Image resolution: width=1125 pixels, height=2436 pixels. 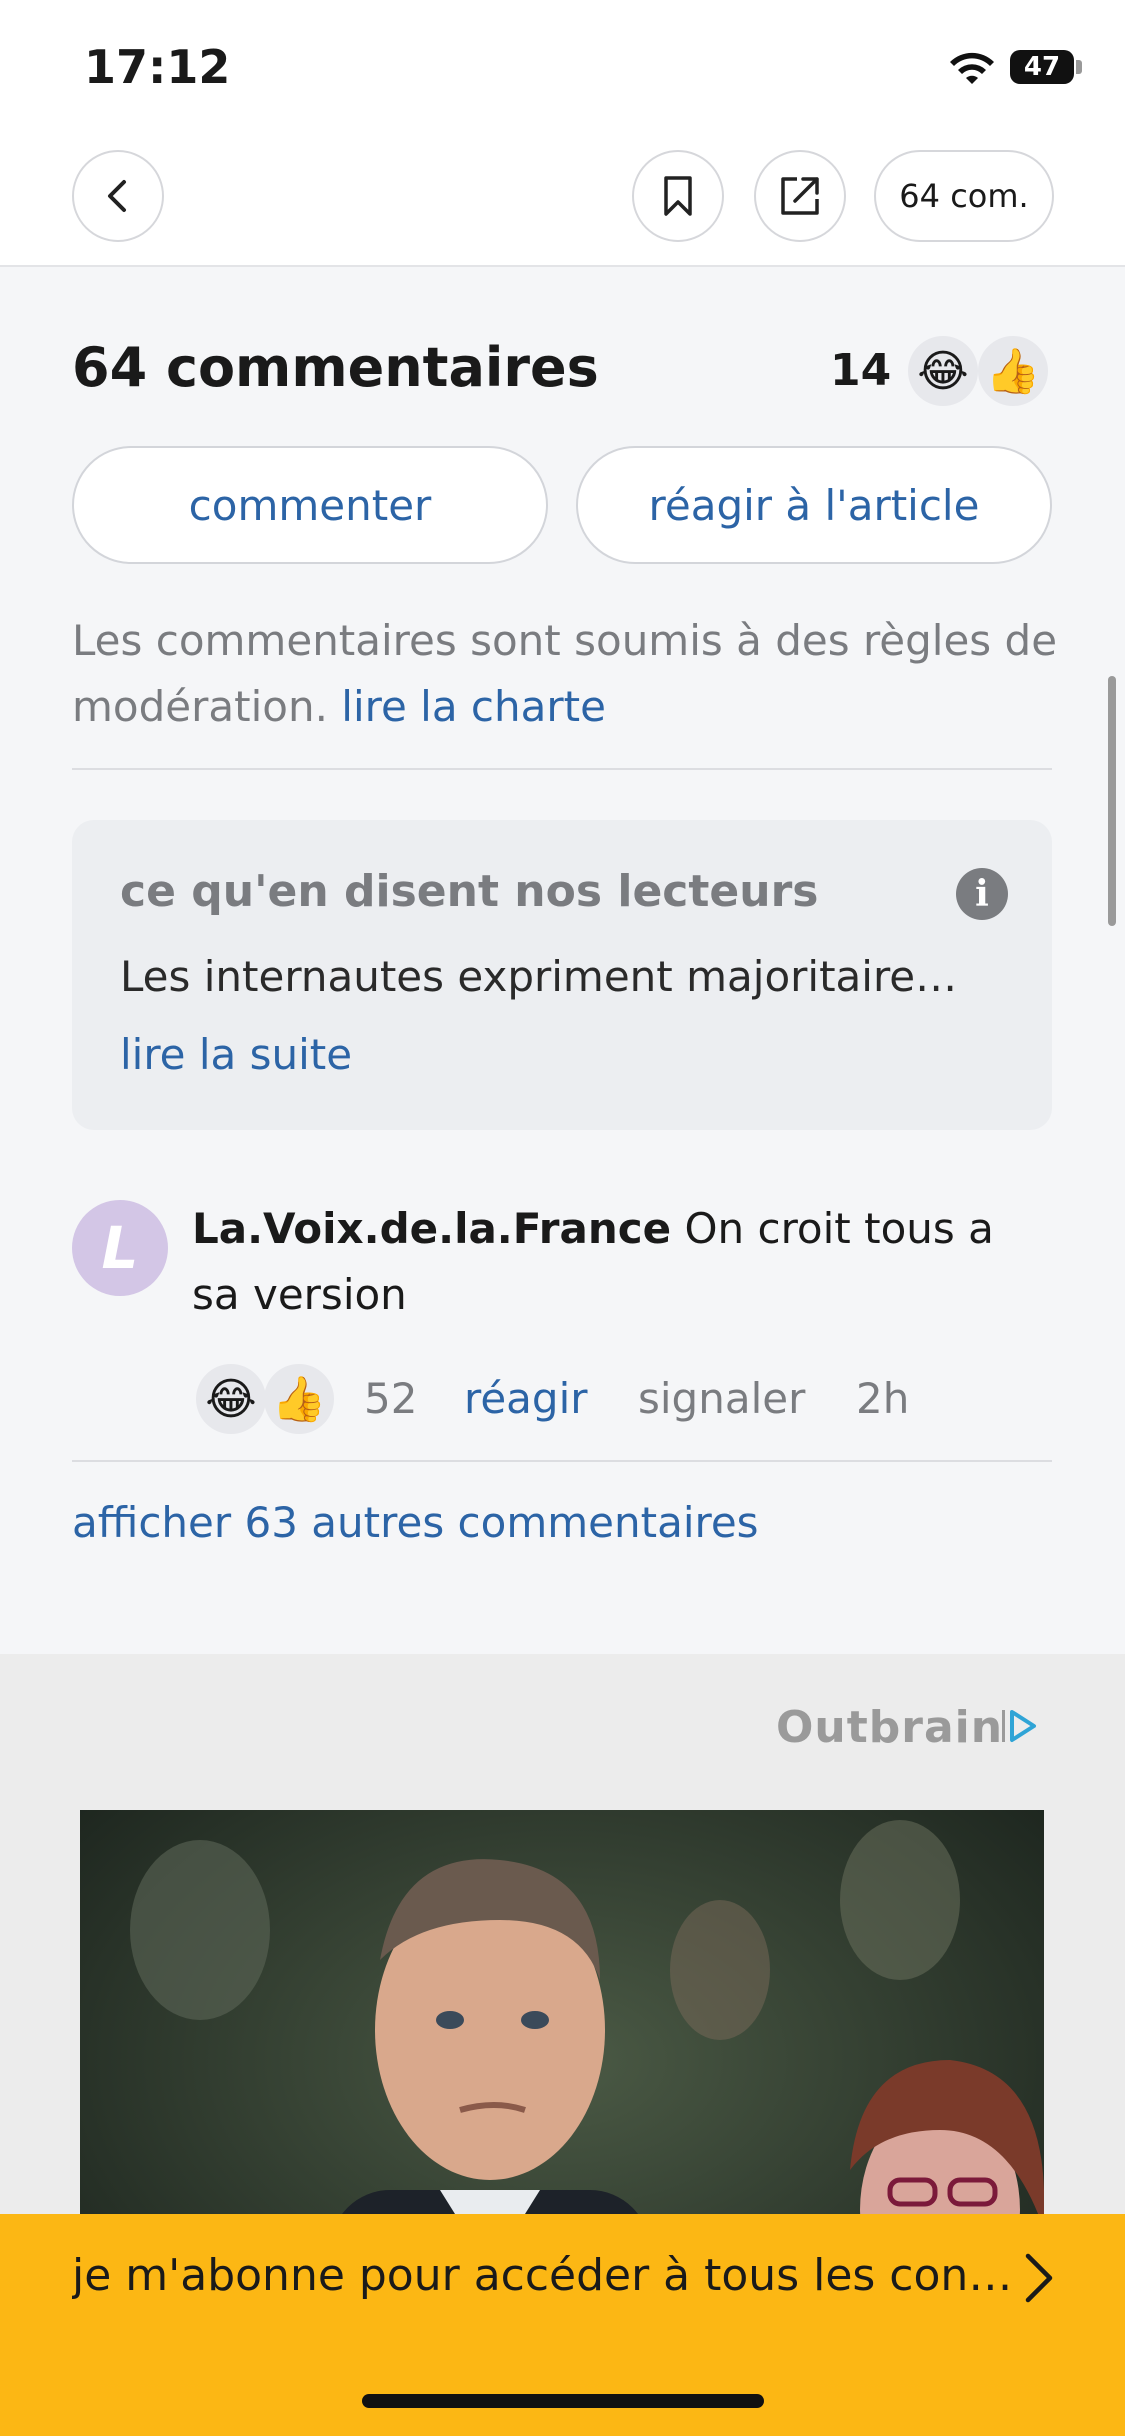 I want to click on readers-summary-title: ce qu'en disent nos lecteurs, so click(x=469, y=891).